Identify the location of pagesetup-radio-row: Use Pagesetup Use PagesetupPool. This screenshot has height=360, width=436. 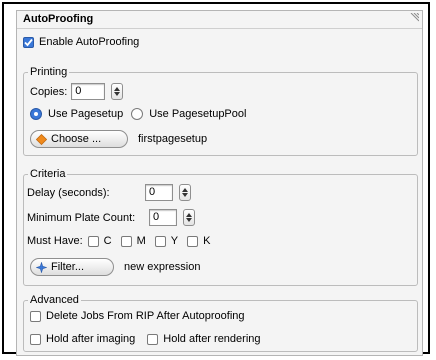
(138, 114).